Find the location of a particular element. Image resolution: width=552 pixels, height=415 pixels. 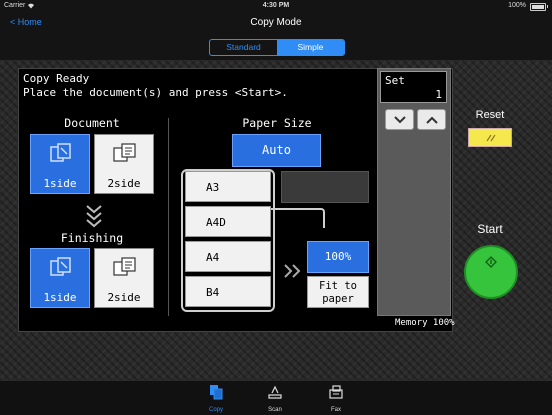

battery-icon is located at coordinates (539, 7).